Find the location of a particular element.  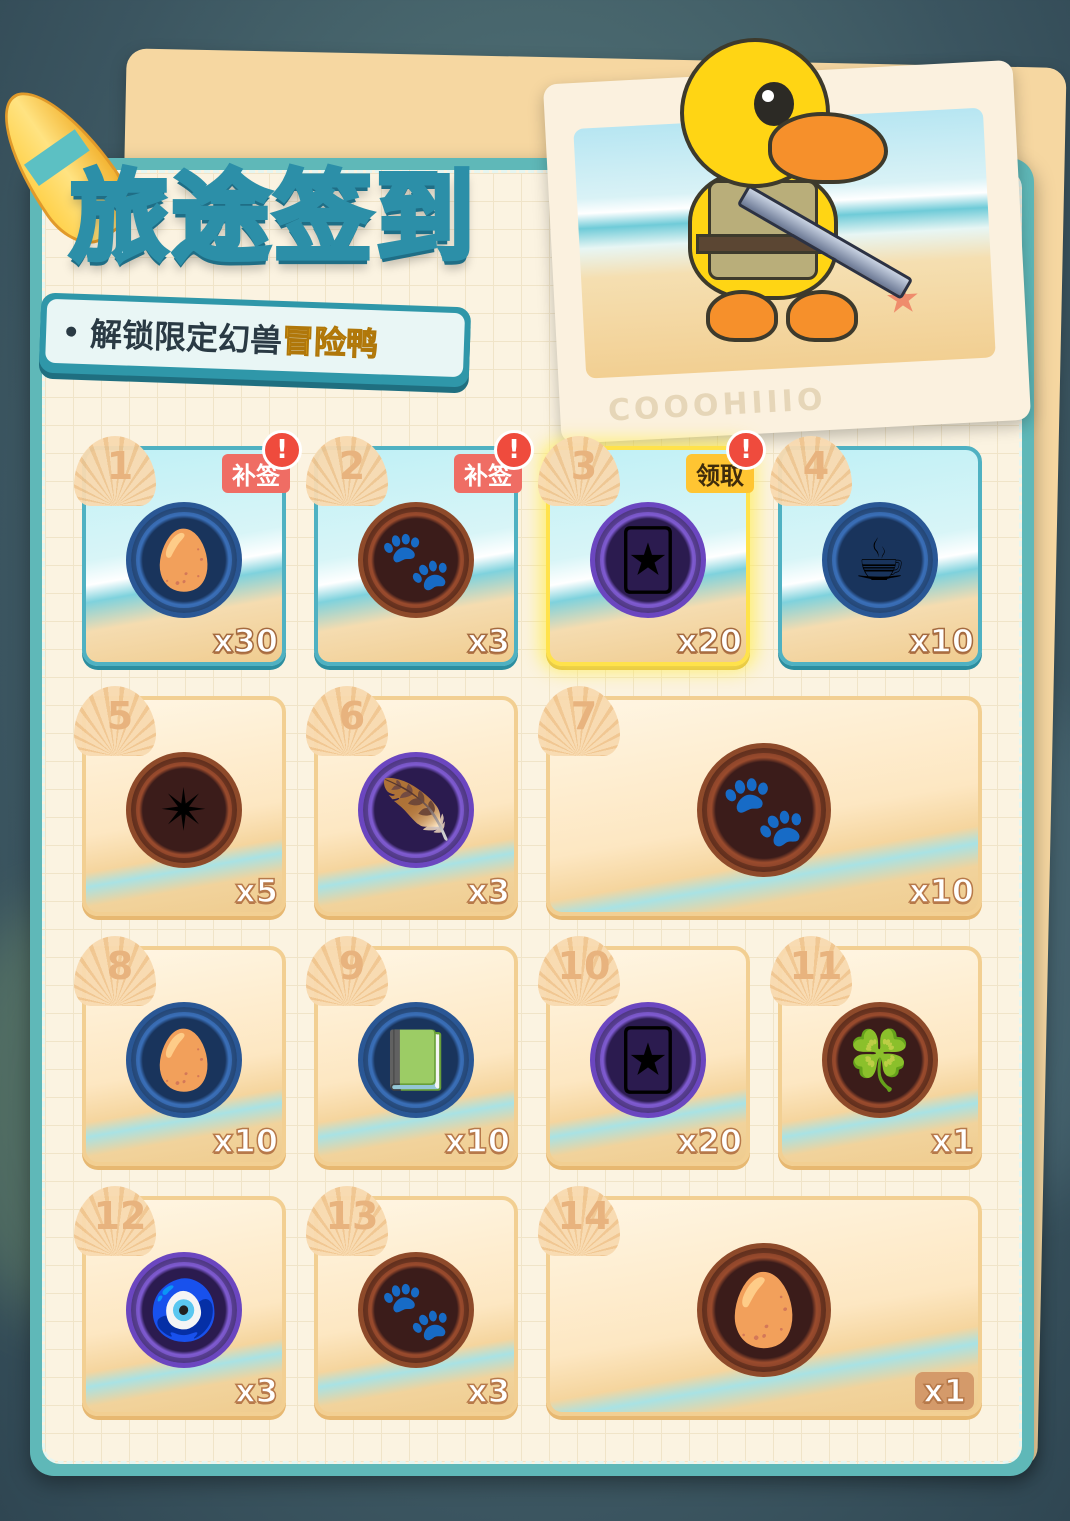

day-2-reward: 2 🐾 x3 补签! is located at coordinates (420, 548).